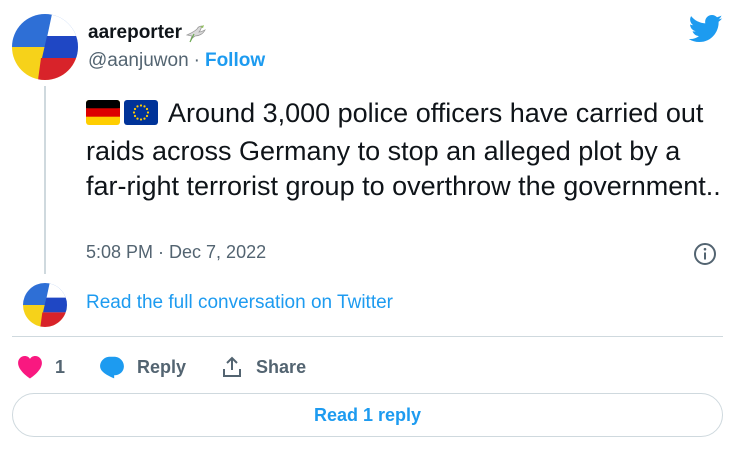  I want to click on ukraine-russia-flag-avatar-icon, so click(45, 47).